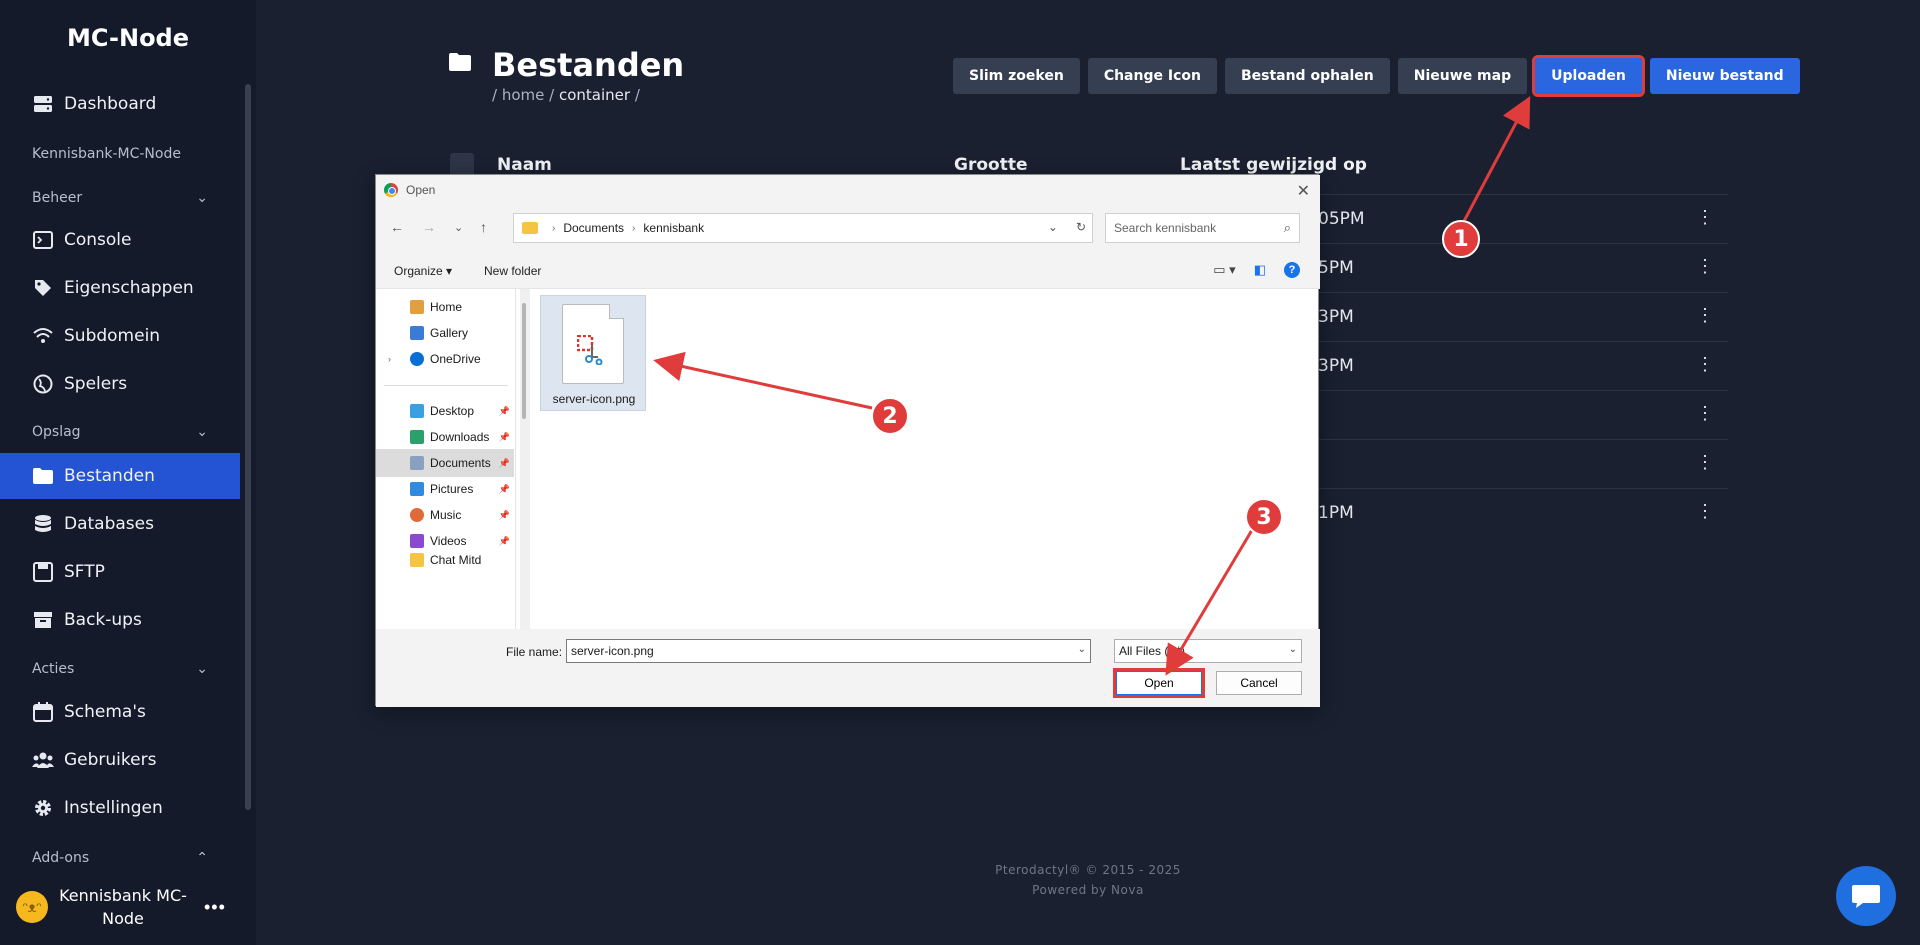 The height and width of the screenshot is (945, 1920). I want to click on section-acties: Acties ⌄, so click(120, 669).